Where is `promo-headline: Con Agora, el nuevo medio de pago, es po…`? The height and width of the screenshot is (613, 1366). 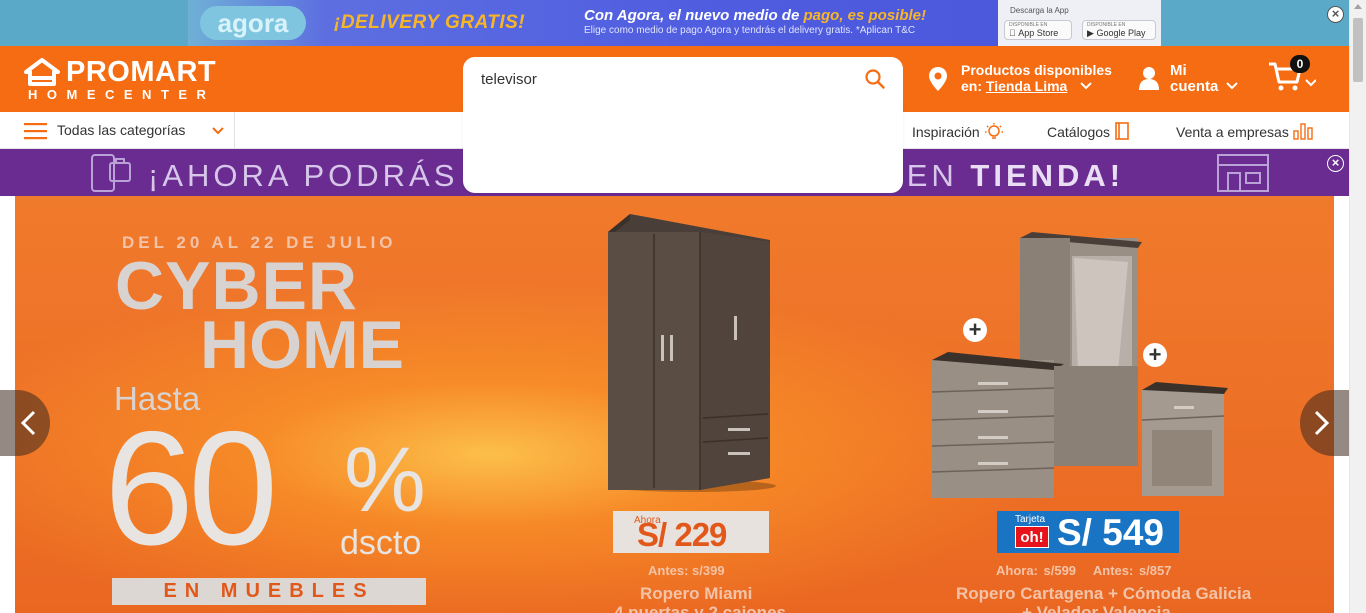
promo-headline: Con Agora, el nuevo medio de pago, es po… is located at coordinates (755, 15).